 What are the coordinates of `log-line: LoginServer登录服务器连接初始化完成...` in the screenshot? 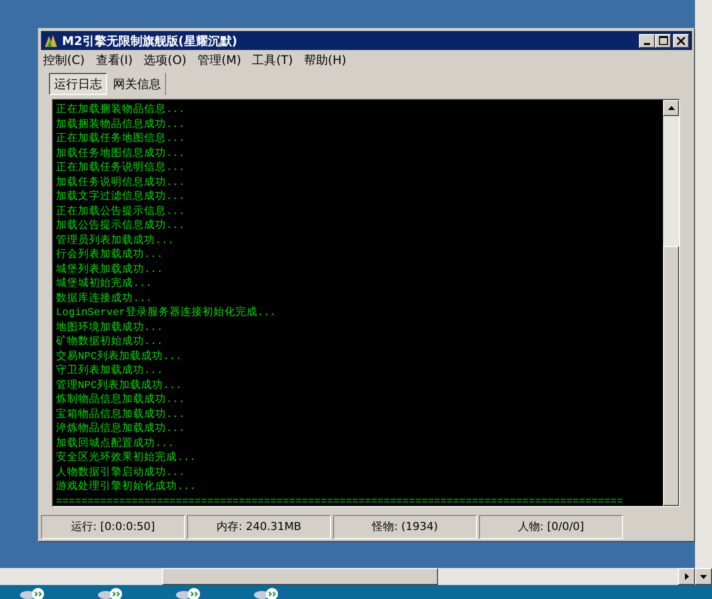 It's located at (166, 313).